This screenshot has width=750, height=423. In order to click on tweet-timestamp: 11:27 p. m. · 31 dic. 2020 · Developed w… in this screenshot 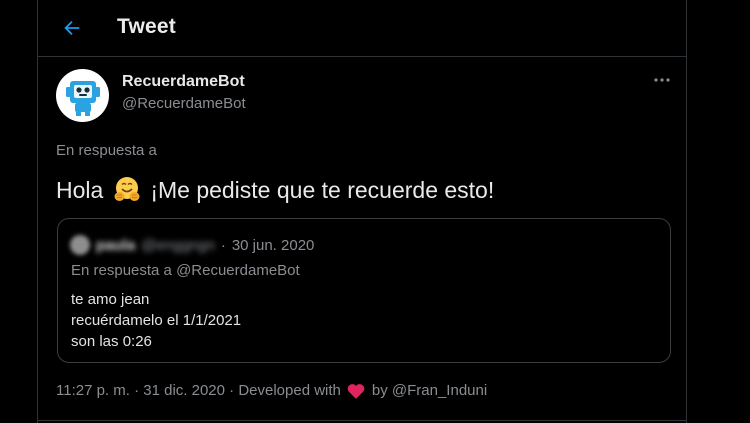, I will do `click(198, 390)`.